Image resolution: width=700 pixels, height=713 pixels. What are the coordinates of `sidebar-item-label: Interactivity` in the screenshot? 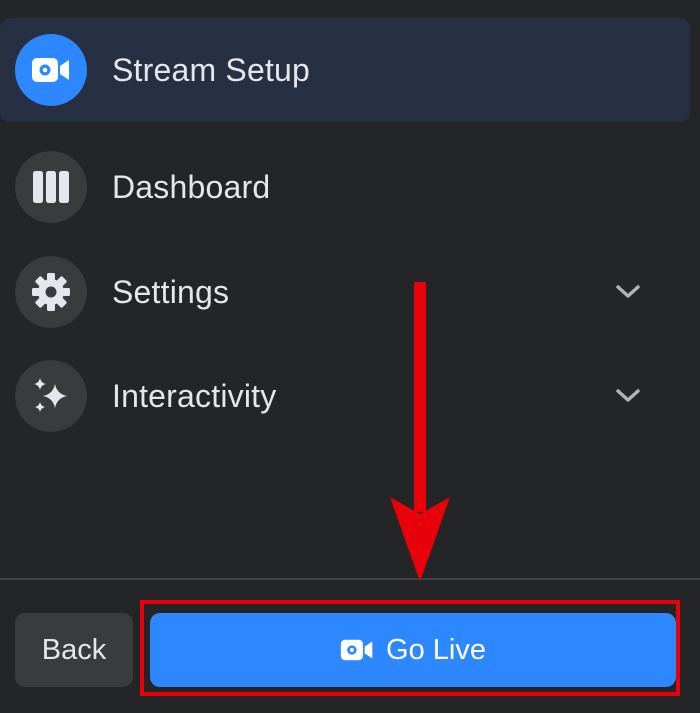 It's located at (194, 395).